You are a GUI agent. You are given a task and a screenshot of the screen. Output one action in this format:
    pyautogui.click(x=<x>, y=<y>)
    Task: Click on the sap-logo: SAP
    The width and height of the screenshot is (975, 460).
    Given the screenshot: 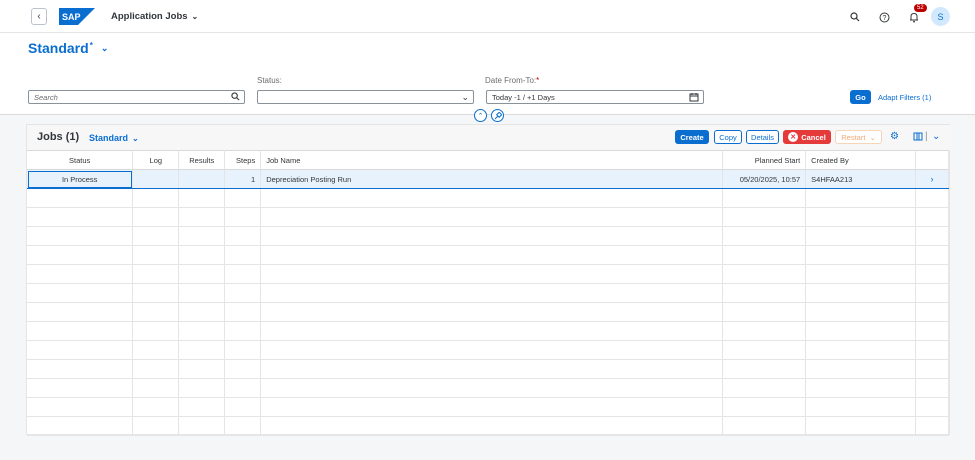 What is the action you would take?
    pyautogui.click(x=77, y=16)
    